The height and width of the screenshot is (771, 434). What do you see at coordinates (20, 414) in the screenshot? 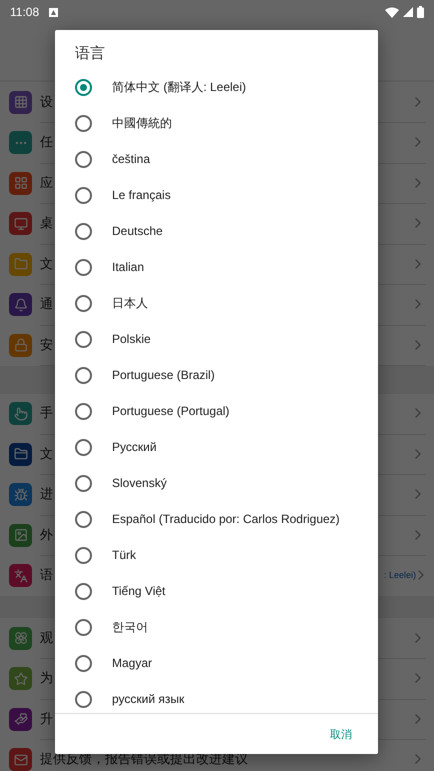
I see `hand-icon` at bounding box center [20, 414].